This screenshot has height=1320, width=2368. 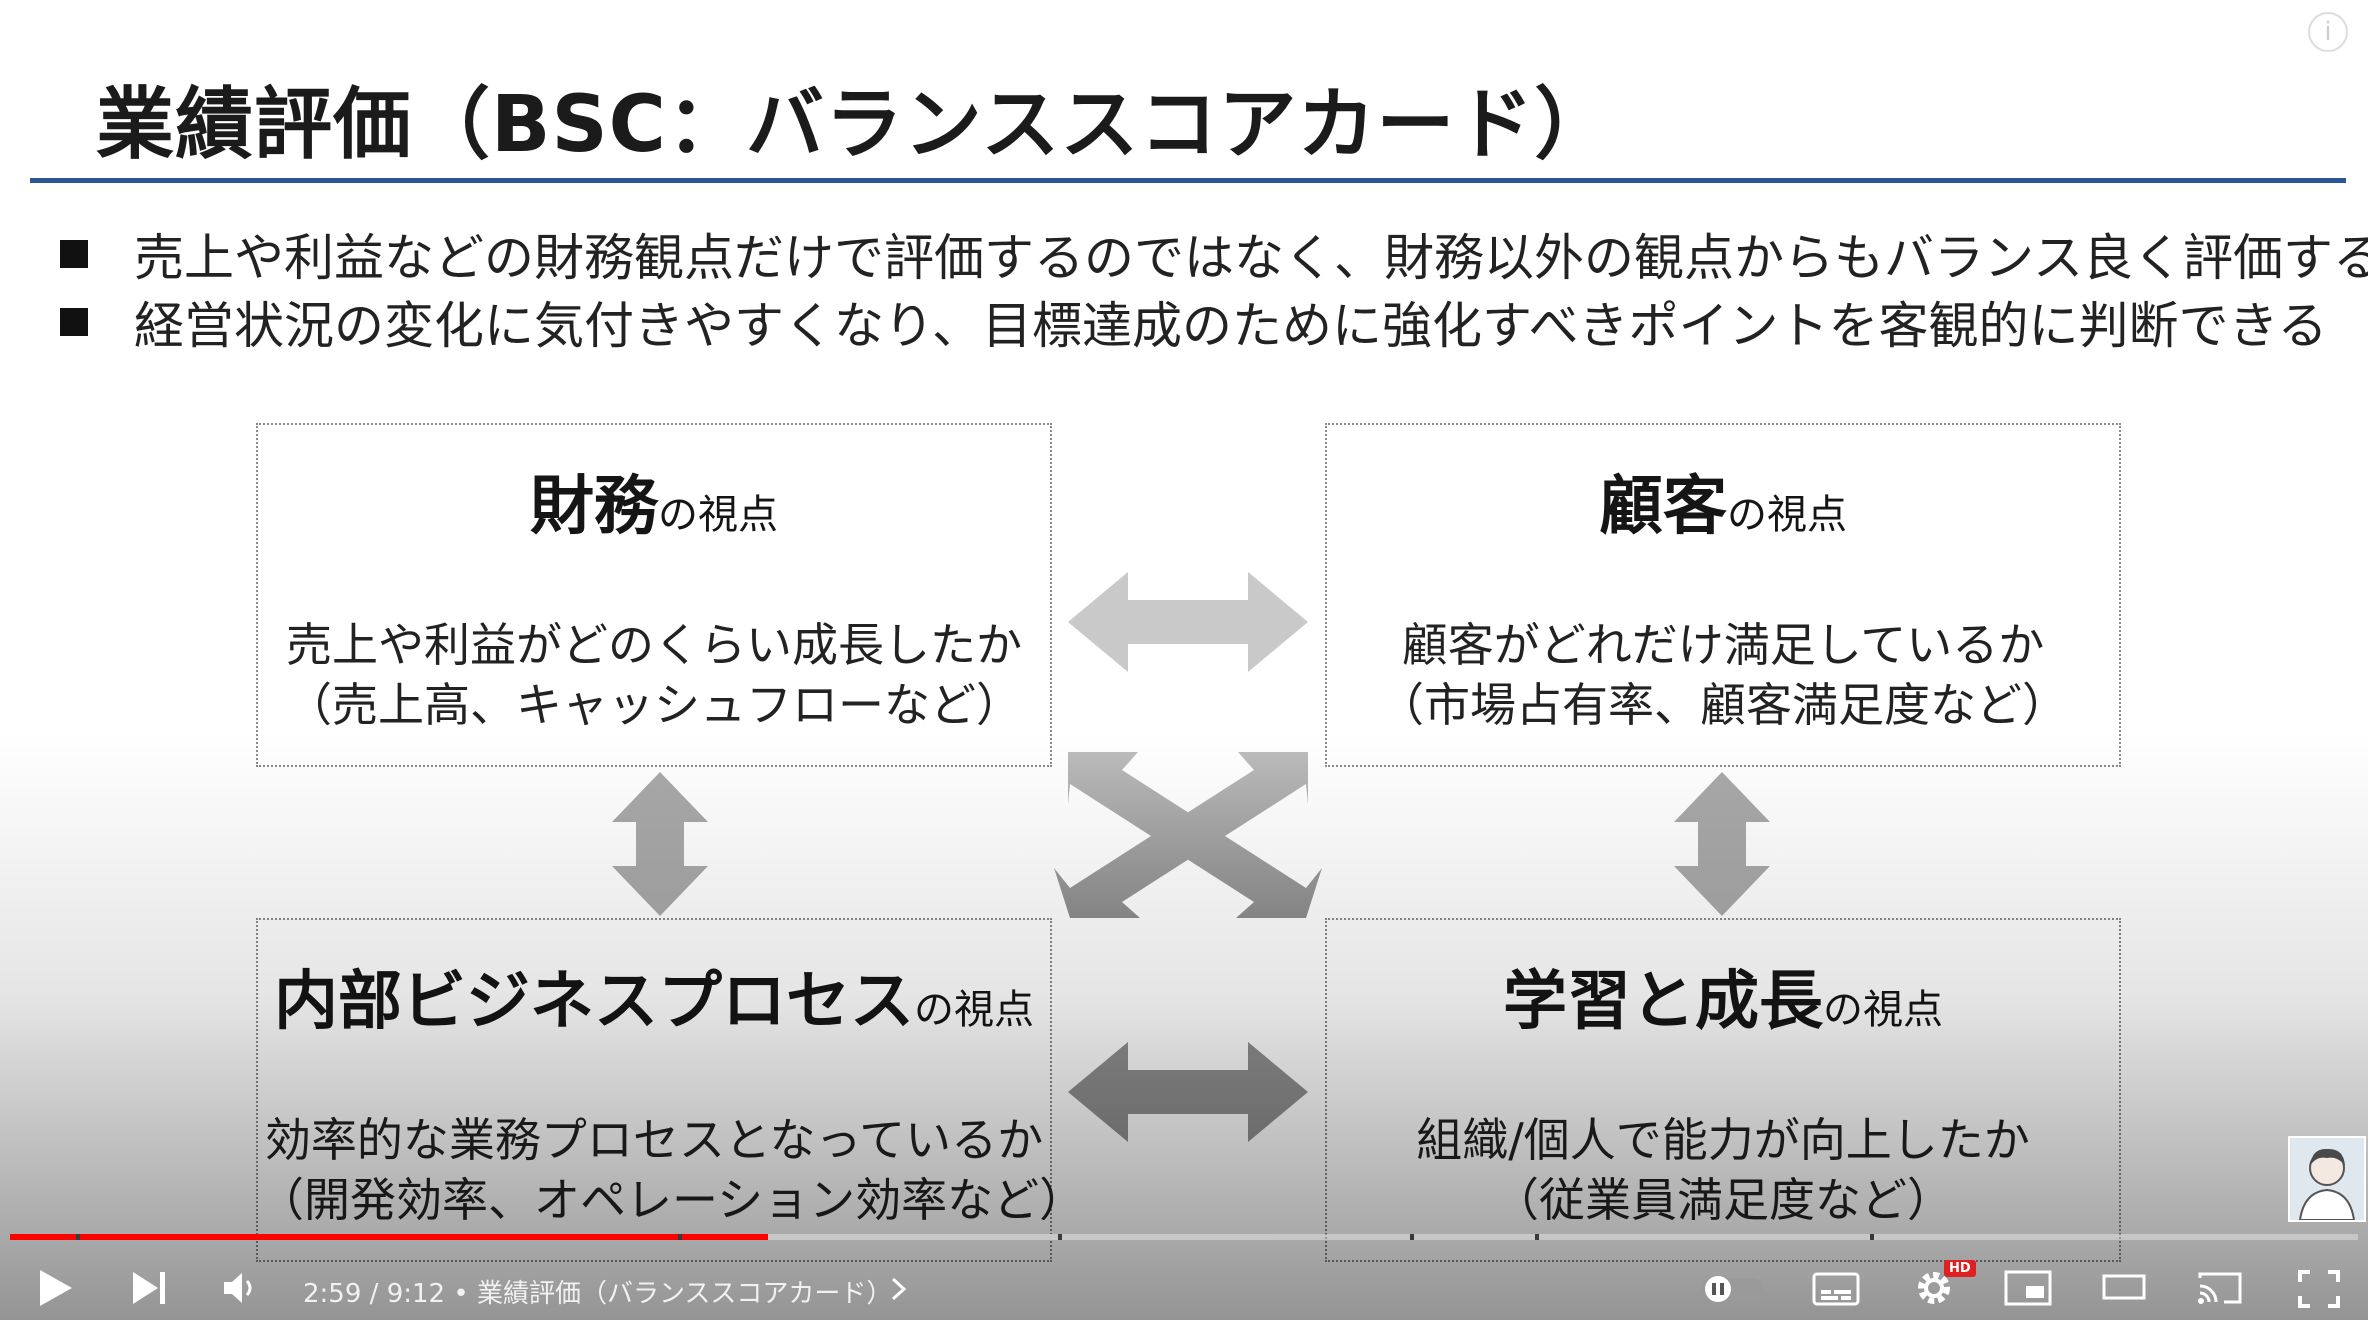 I want to click on description-line: （開発効率、オペレーション効率など）, so click(x=672, y=1200).